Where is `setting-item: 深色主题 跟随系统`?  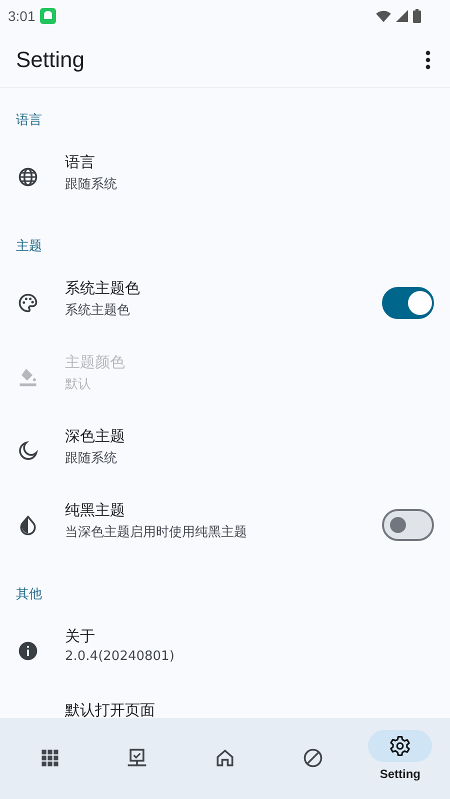
setting-item: 深色主题 跟随系统 is located at coordinates (225, 451).